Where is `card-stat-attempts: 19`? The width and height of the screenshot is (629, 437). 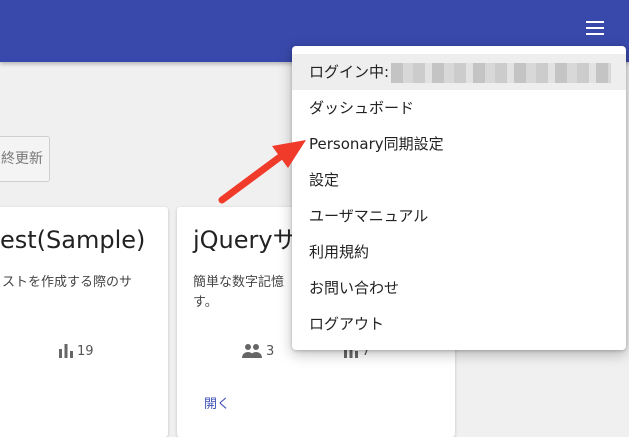
card-stat-attempts: 19 is located at coordinates (76, 351).